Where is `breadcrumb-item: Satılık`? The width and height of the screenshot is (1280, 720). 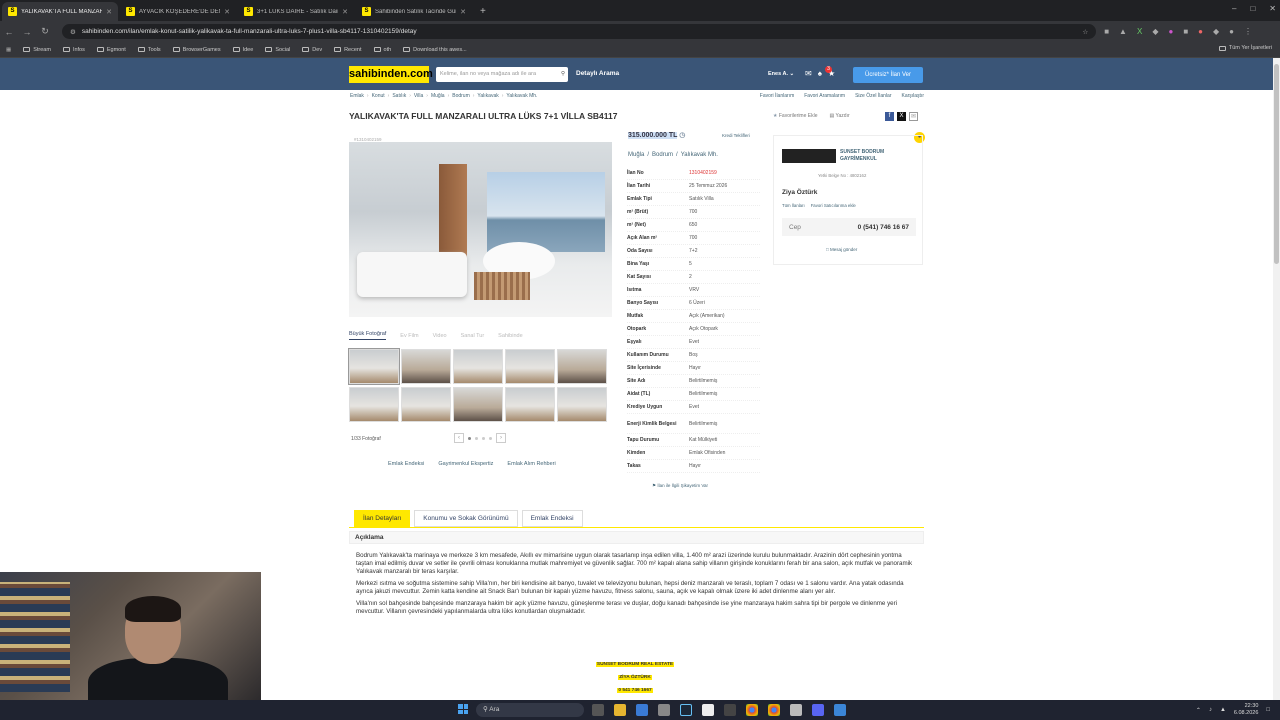 breadcrumb-item: Satılık is located at coordinates (399, 96).